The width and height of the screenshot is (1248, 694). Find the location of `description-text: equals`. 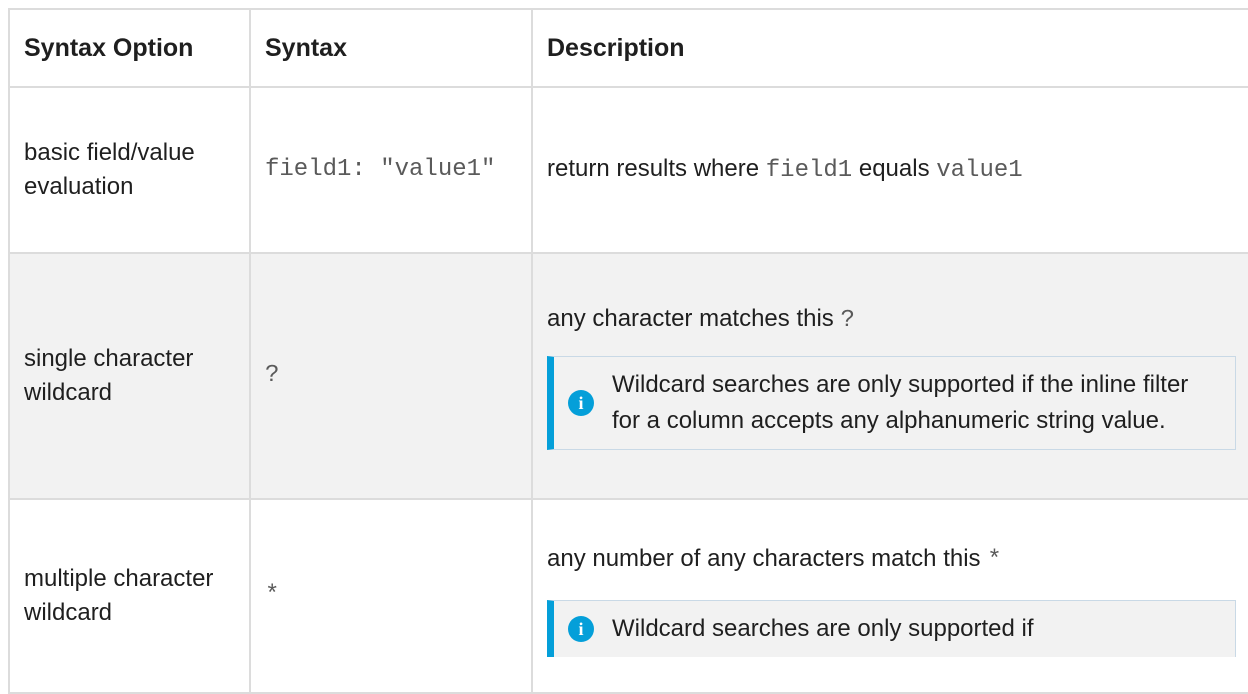

description-text: equals is located at coordinates (894, 168).